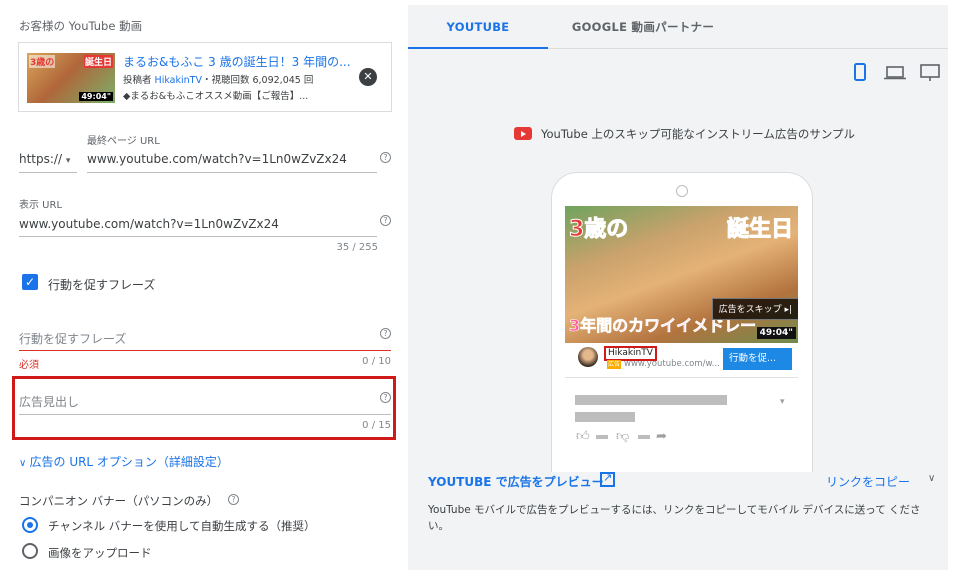 Image resolution: width=955 pixels, height=575 pixels. Describe the element at coordinates (182, 526) in the screenshot. I see `radio-auto-generate-label: チャンネル バナーを使用して自動生成する（推奨）` at that location.